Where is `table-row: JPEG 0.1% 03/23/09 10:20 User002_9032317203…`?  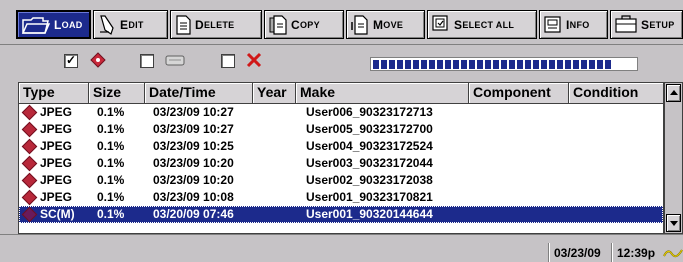 table-row: JPEG 0.1% 03/23/09 10:20 User002_9032317203… is located at coordinates (341, 180).